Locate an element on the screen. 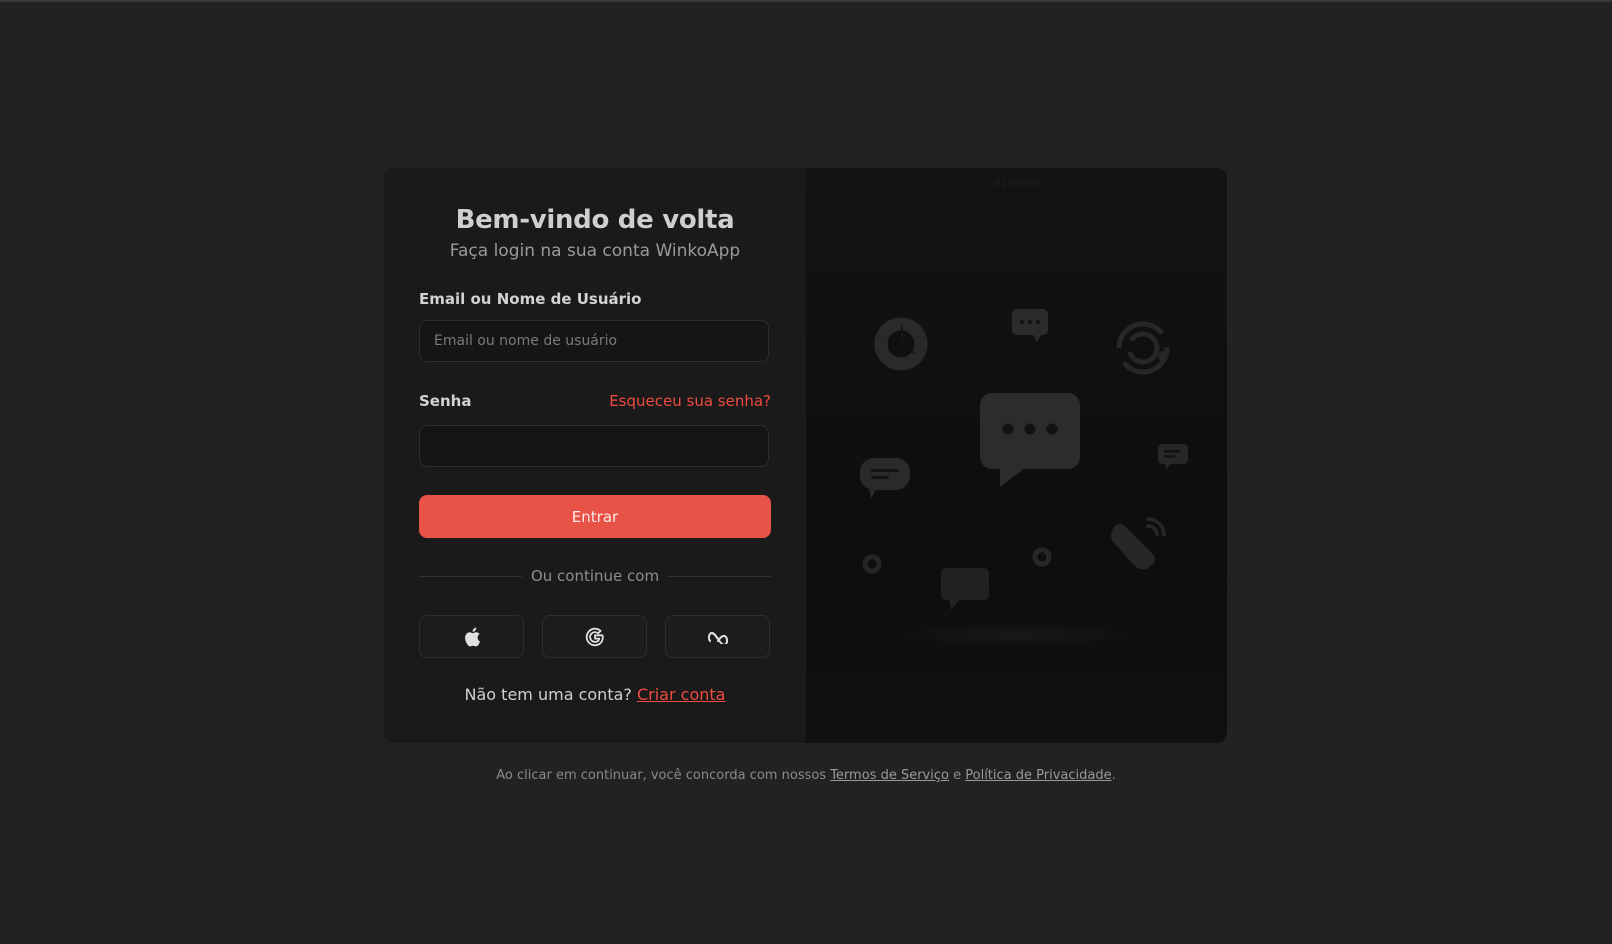 The image size is (1612, 944). sync-icon is located at coordinates (1143, 348).